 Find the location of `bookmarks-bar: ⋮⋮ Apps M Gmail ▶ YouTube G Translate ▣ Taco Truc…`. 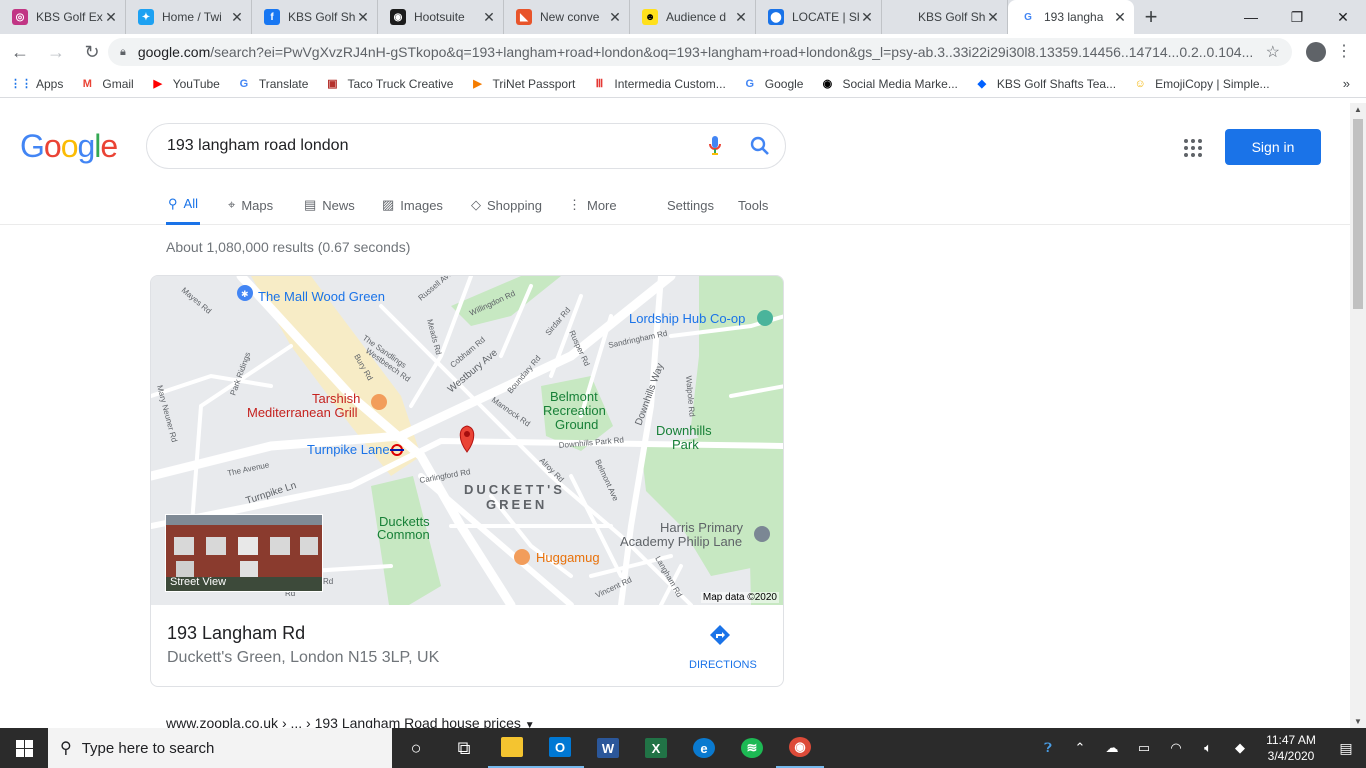

bookmarks-bar: ⋮⋮ Apps M Gmail ▶ YouTube G Translate ▣ Taco Truc… is located at coordinates (683, 84).